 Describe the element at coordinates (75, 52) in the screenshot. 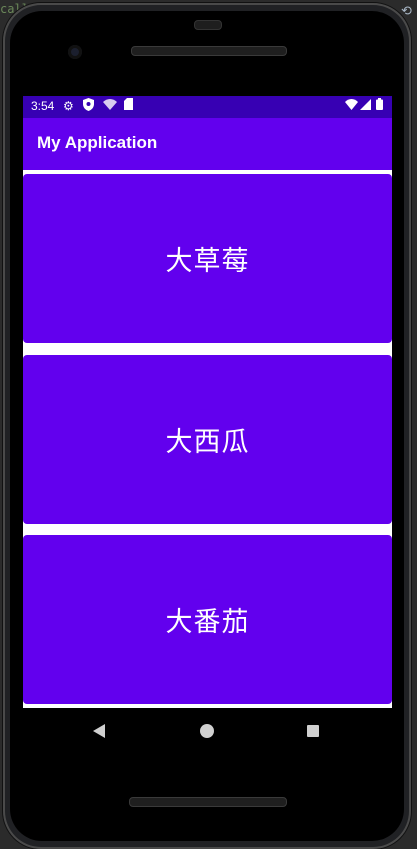

I see `front-camera-icon` at that location.